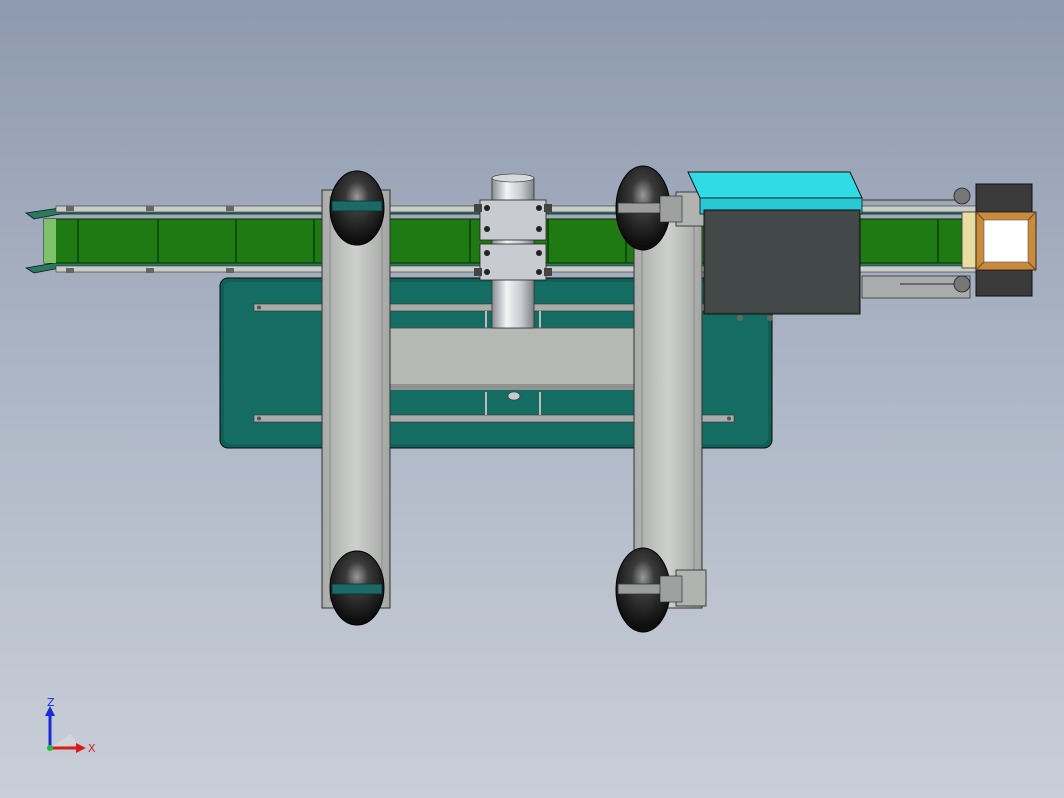 This screenshot has height=798, width=1064. What do you see at coordinates (51, 703) in the screenshot?
I see `z-axis-label: Z` at bounding box center [51, 703].